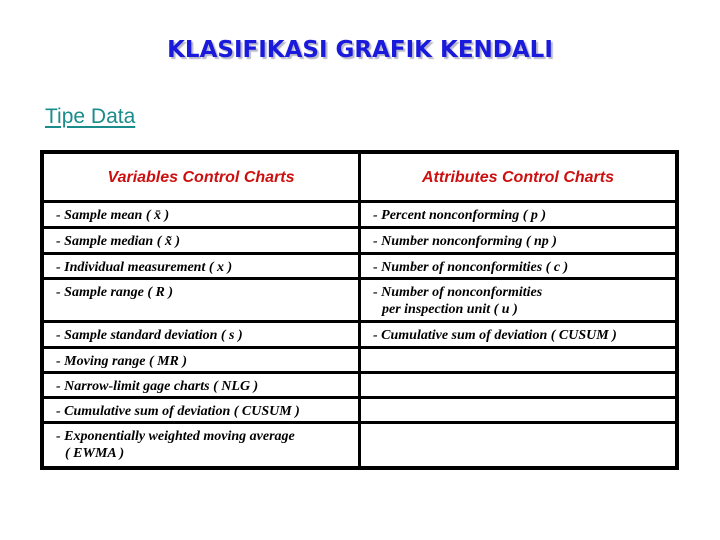  I want to click on table-row: - Narrow-limit gage charts ( NLG ), so click(359, 385).